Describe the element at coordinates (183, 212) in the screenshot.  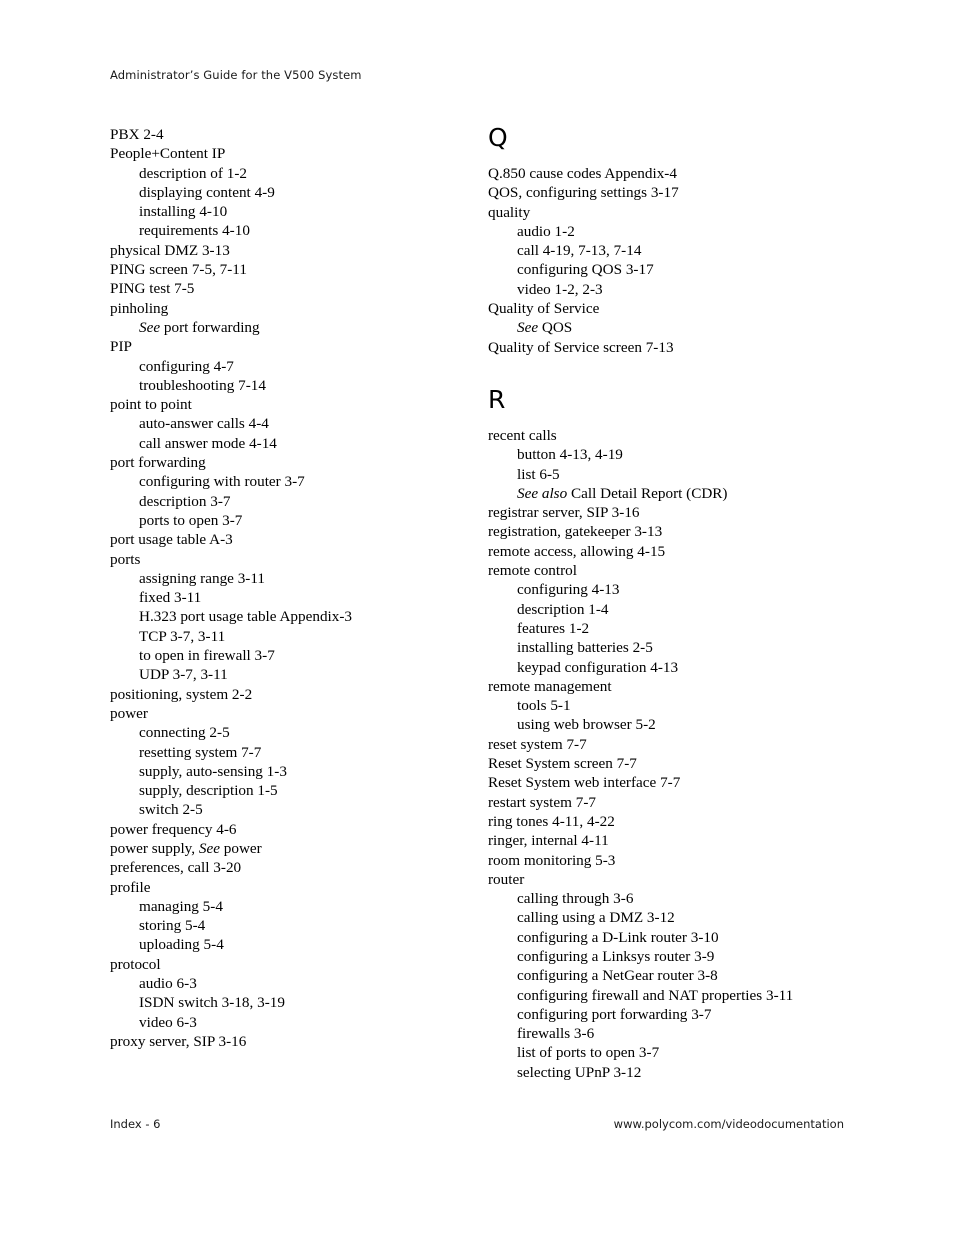
I see `index-subentry: installing 4-10` at that location.